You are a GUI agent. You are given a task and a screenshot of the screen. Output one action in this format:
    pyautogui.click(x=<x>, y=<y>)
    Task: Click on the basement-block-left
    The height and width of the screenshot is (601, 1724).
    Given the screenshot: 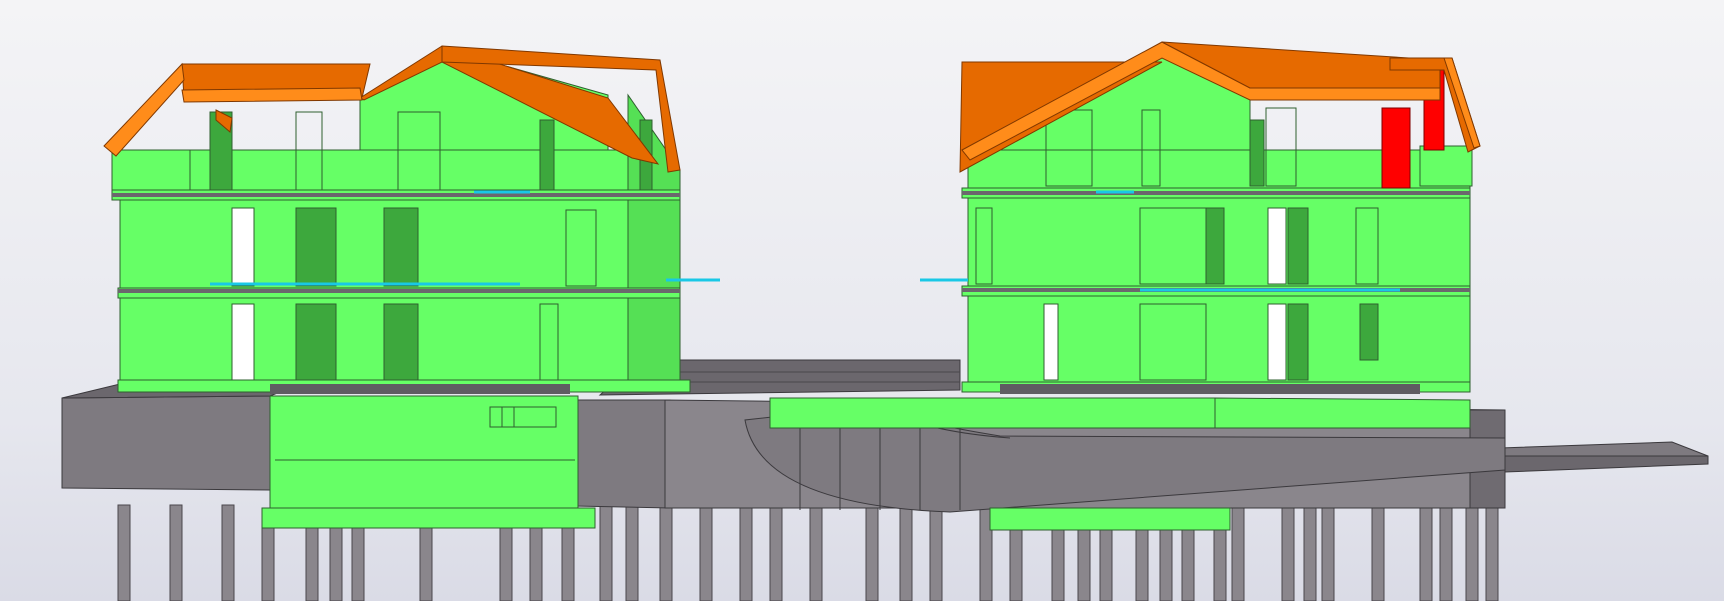 What is the action you would take?
    pyautogui.click(x=428, y=462)
    